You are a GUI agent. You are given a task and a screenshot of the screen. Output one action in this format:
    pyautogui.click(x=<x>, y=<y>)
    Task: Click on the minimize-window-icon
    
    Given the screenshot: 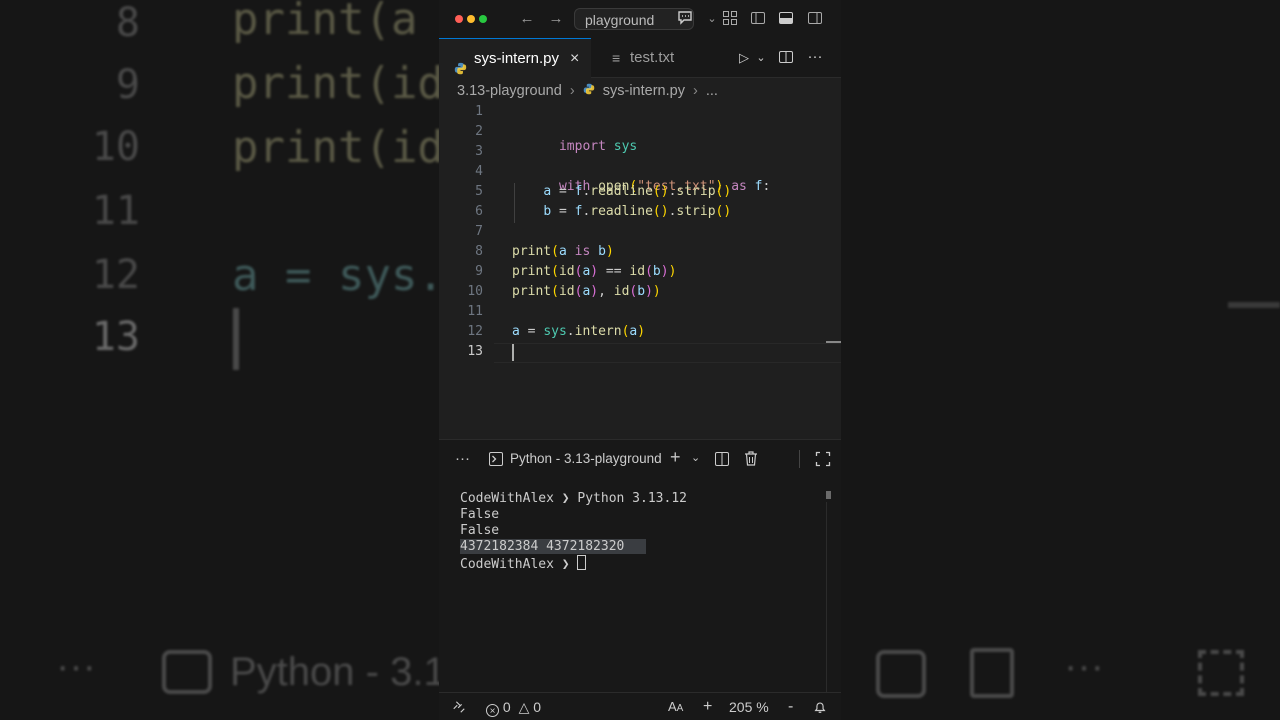 What is the action you would take?
    pyautogui.click(x=471, y=19)
    